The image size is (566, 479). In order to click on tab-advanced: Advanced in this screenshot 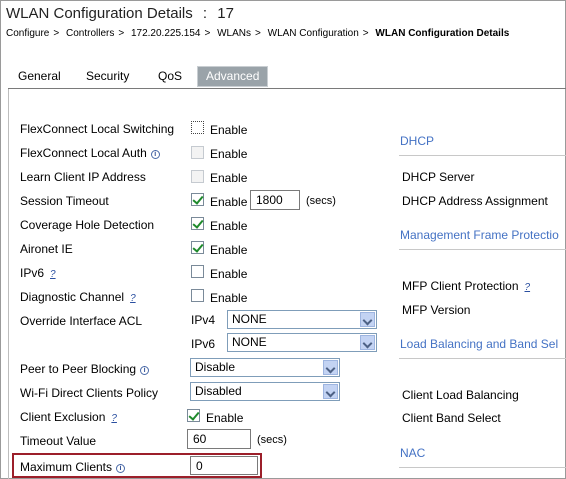, I will do `click(233, 76)`.